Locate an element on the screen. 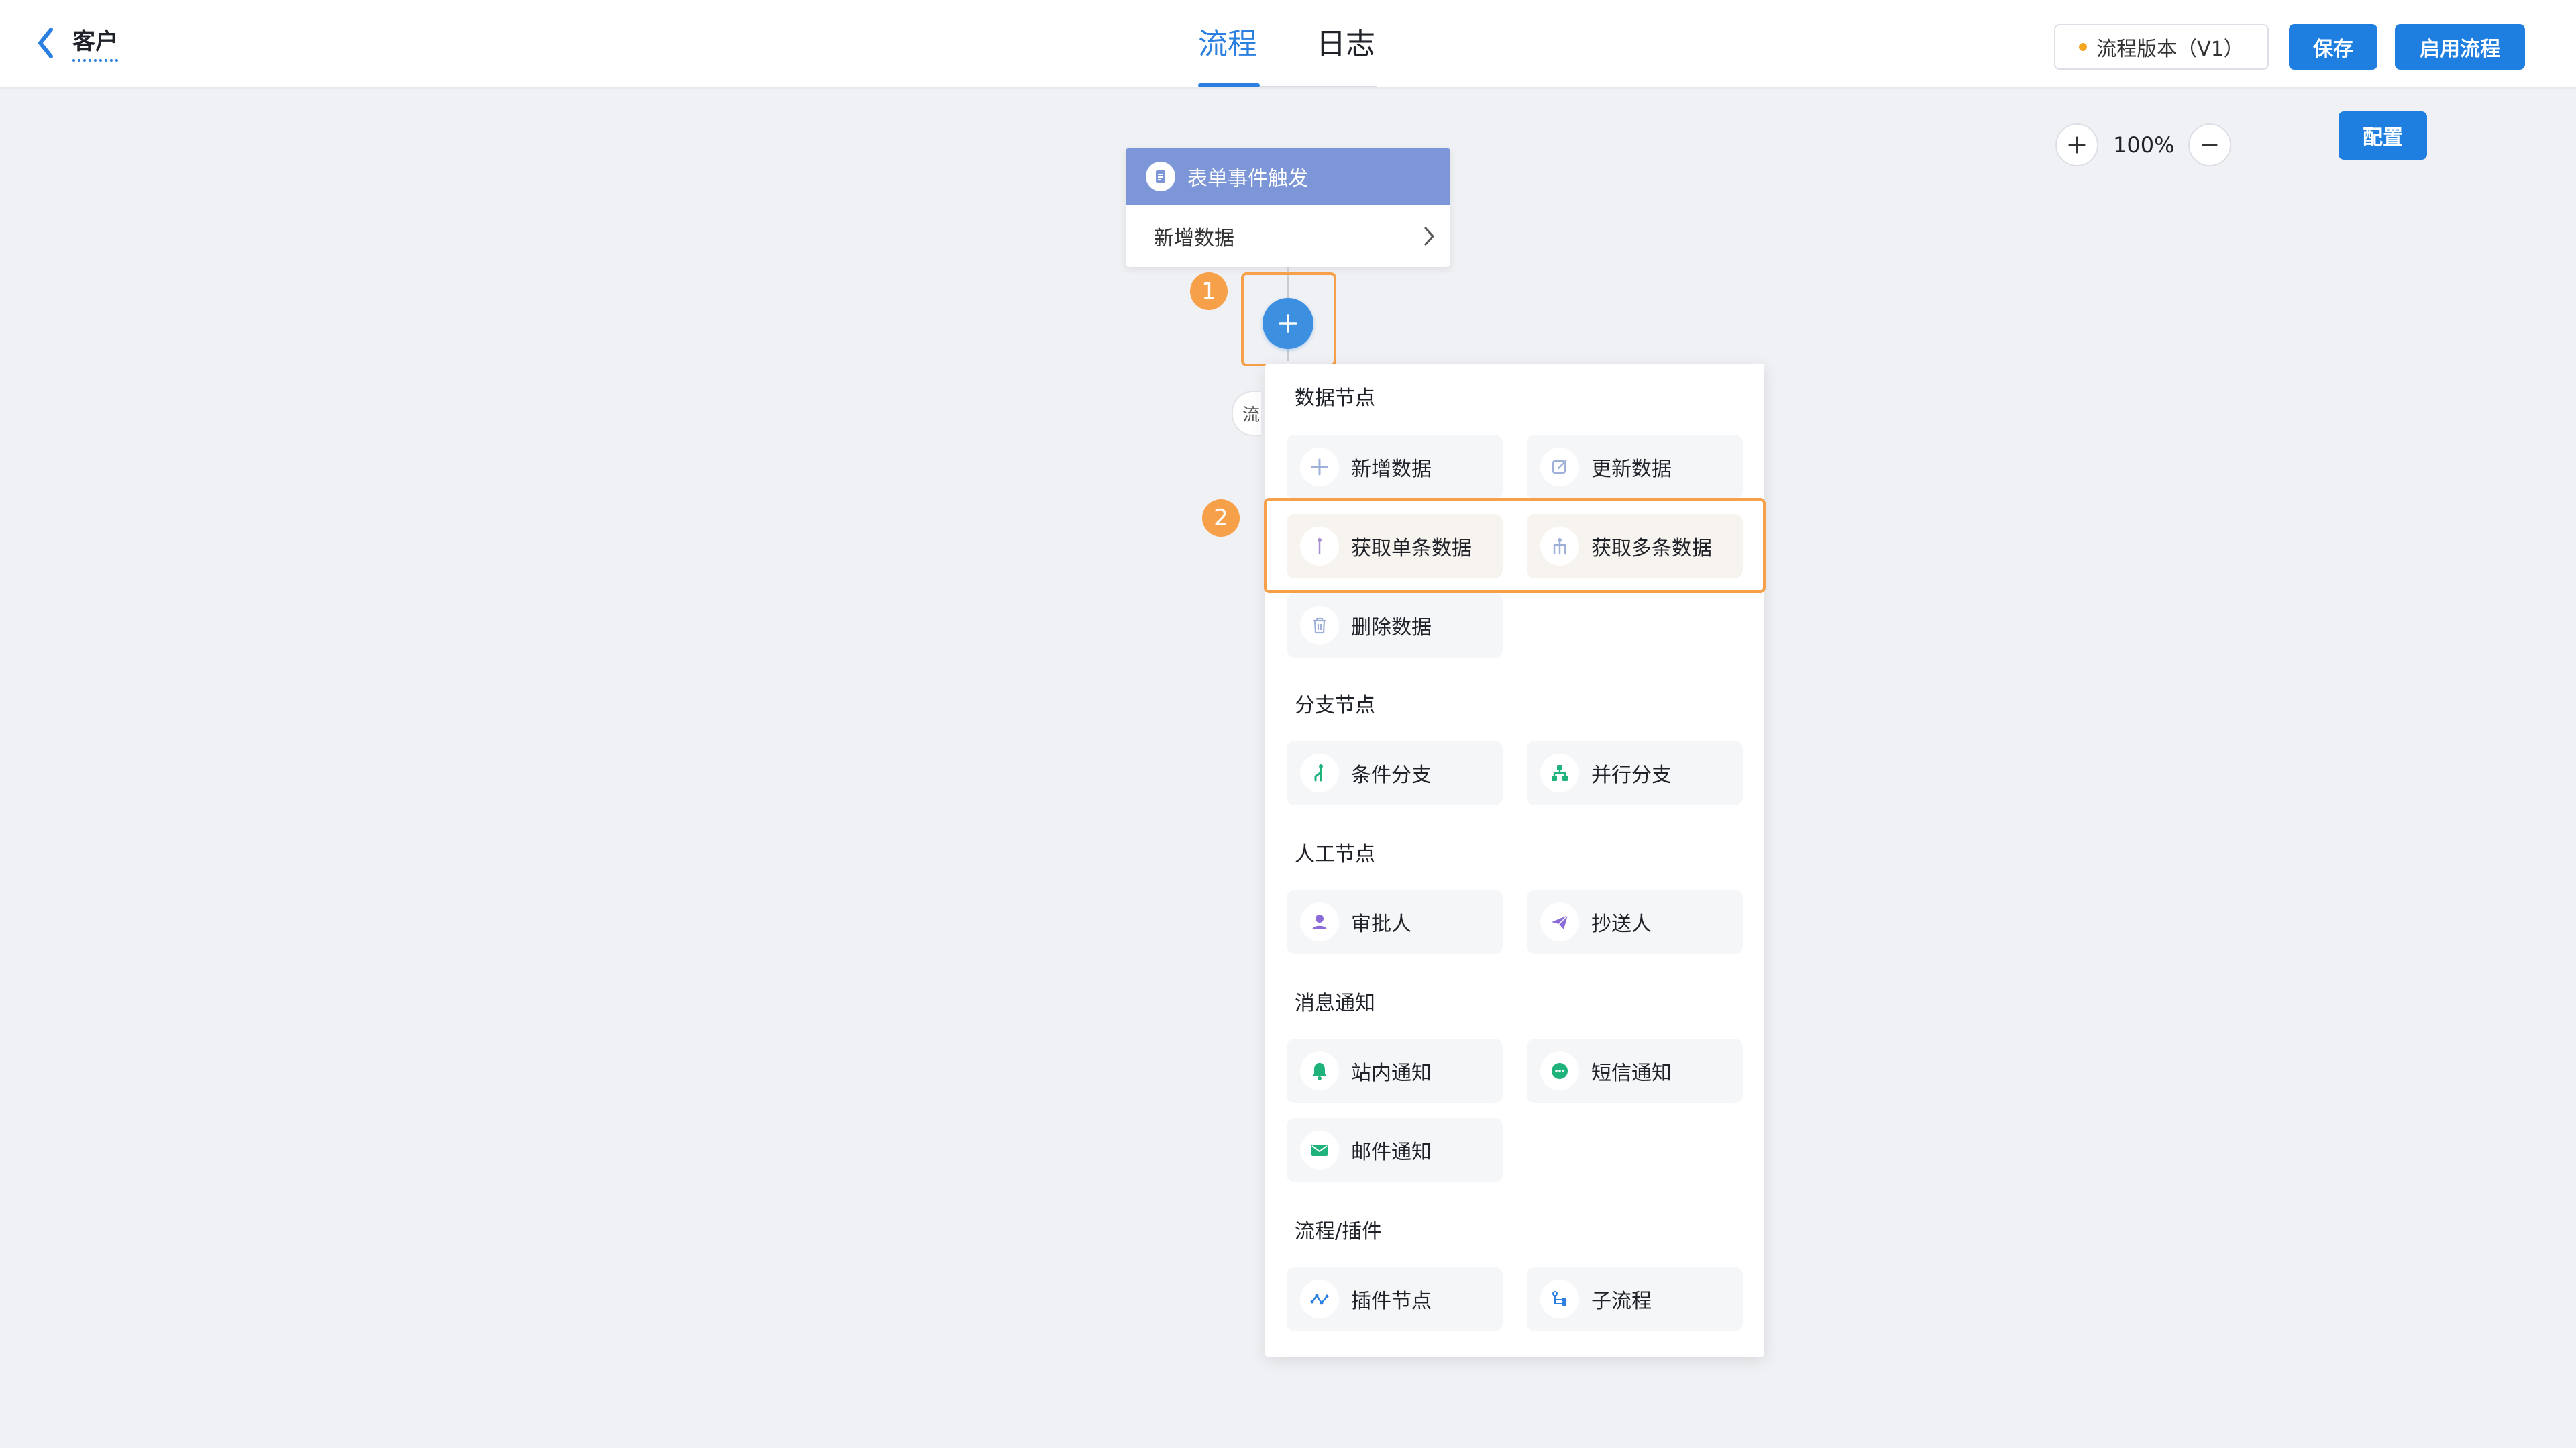  node-item-plugin: 插件节点 is located at coordinates (1395, 1299).